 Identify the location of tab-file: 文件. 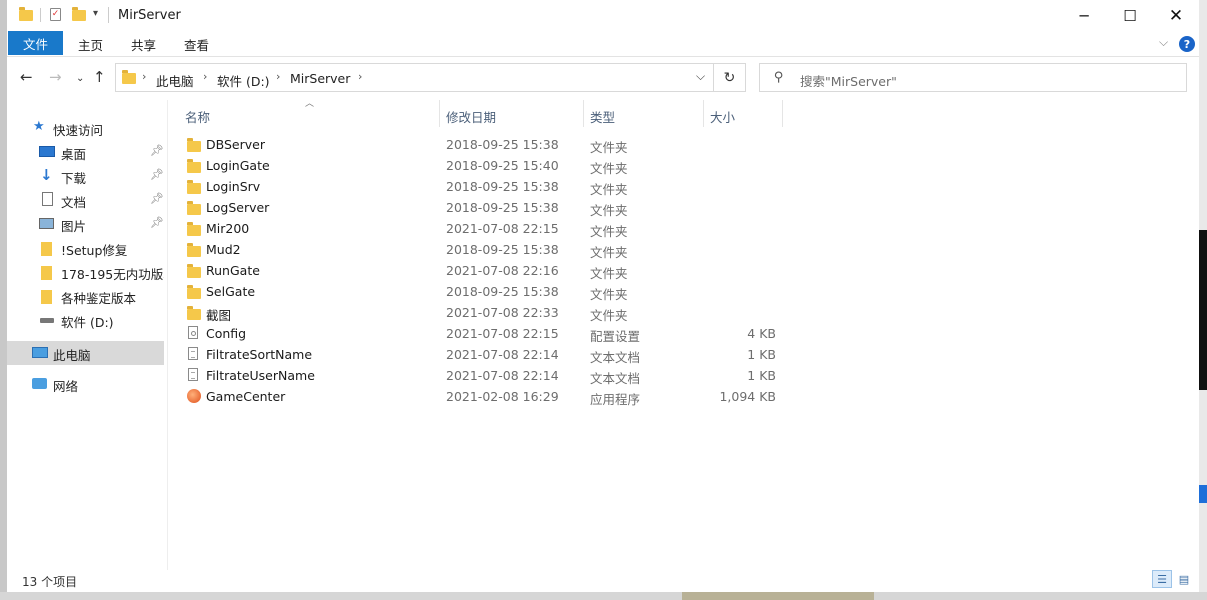
(35, 43).